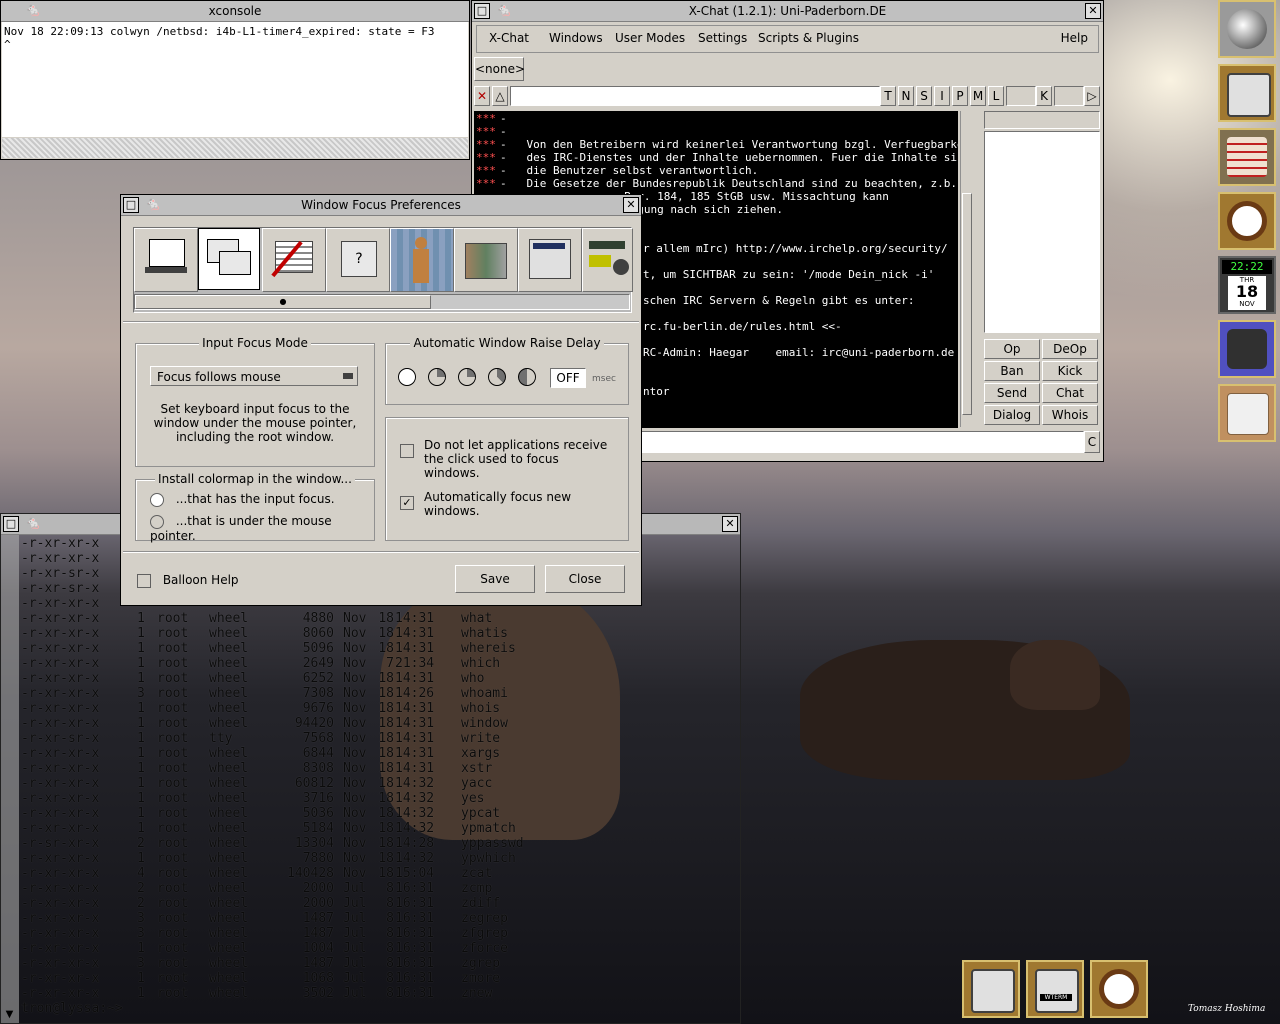 The width and height of the screenshot is (1280, 1024). What do you see at coordinates (1247, 349) in the screenshot?
I see `dock-audio-app` at bounding box center [1247, 349].